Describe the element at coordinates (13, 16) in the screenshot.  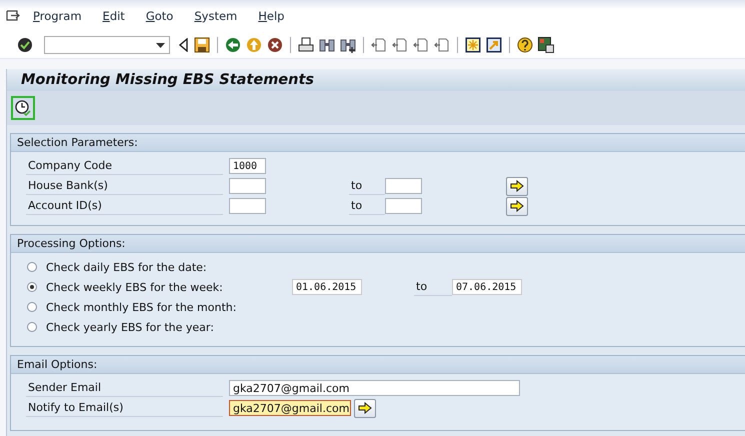
I see `menu-icon` at that location.